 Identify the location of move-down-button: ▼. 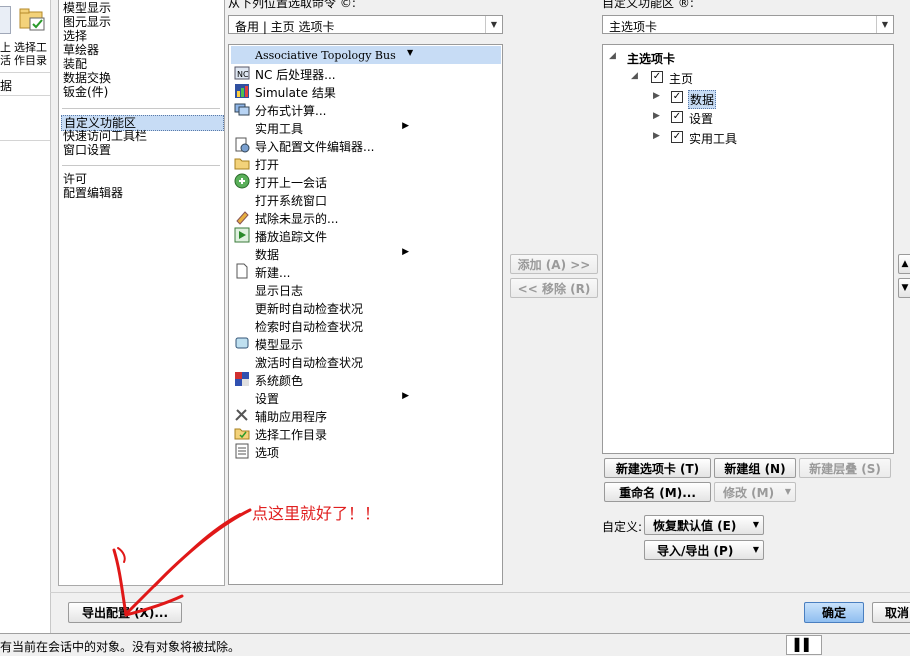
(904, 288).